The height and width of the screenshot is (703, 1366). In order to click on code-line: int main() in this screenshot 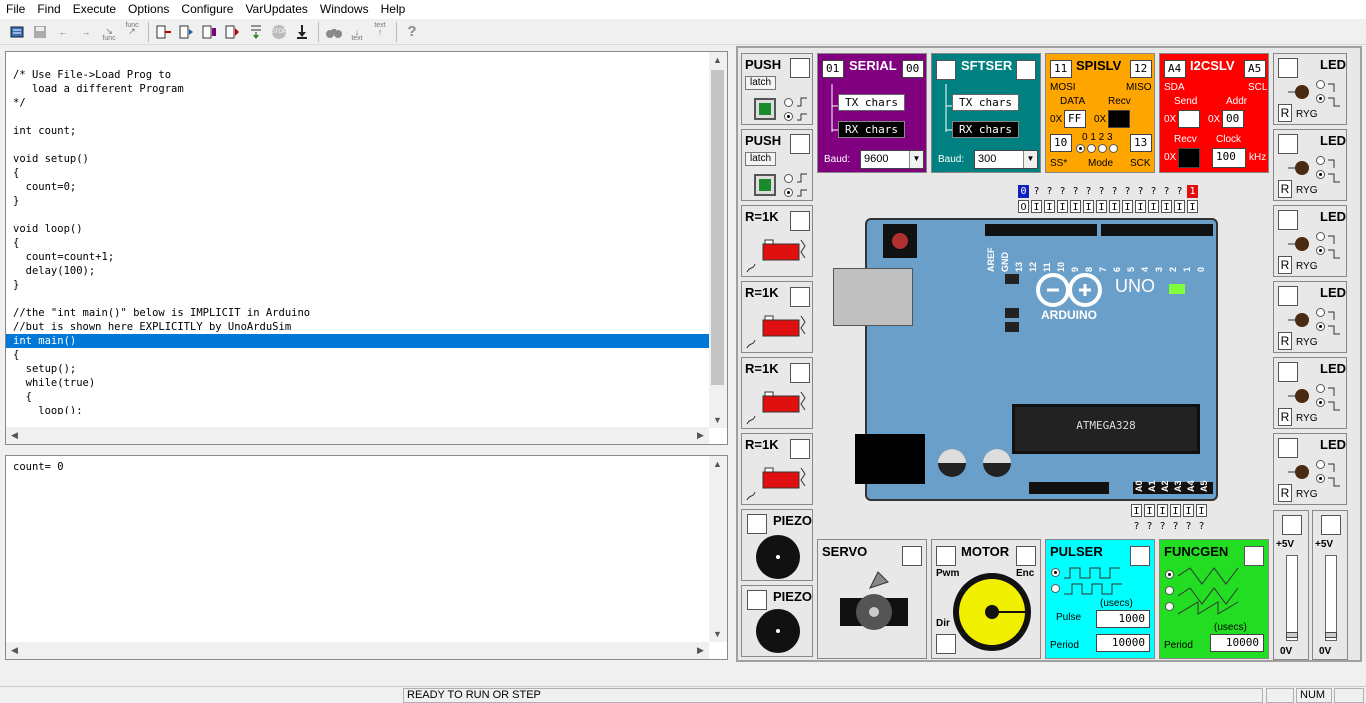, I will do `click(357, 341)`.